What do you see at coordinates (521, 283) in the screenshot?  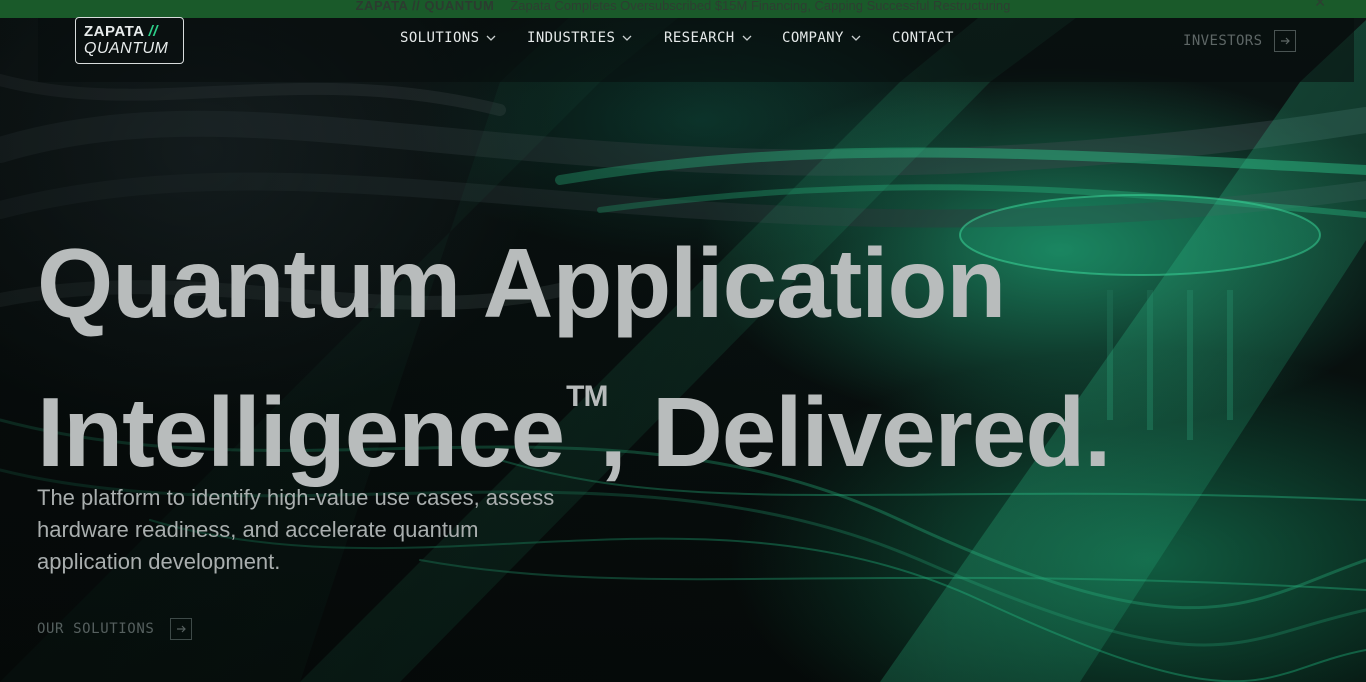 I see `hero-headline-line-1: Quantum Application` at bounding box center [521, 283].